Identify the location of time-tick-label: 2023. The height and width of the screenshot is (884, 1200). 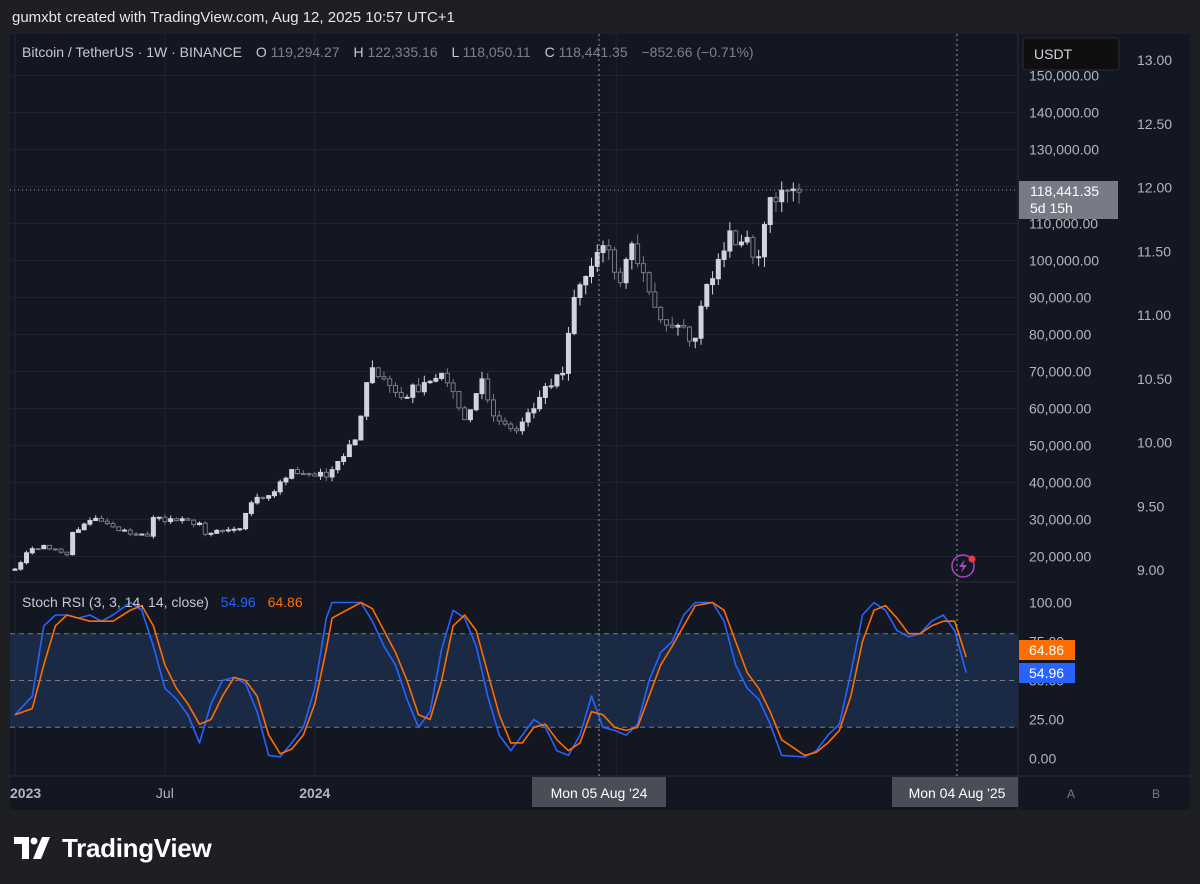
(25, 793).